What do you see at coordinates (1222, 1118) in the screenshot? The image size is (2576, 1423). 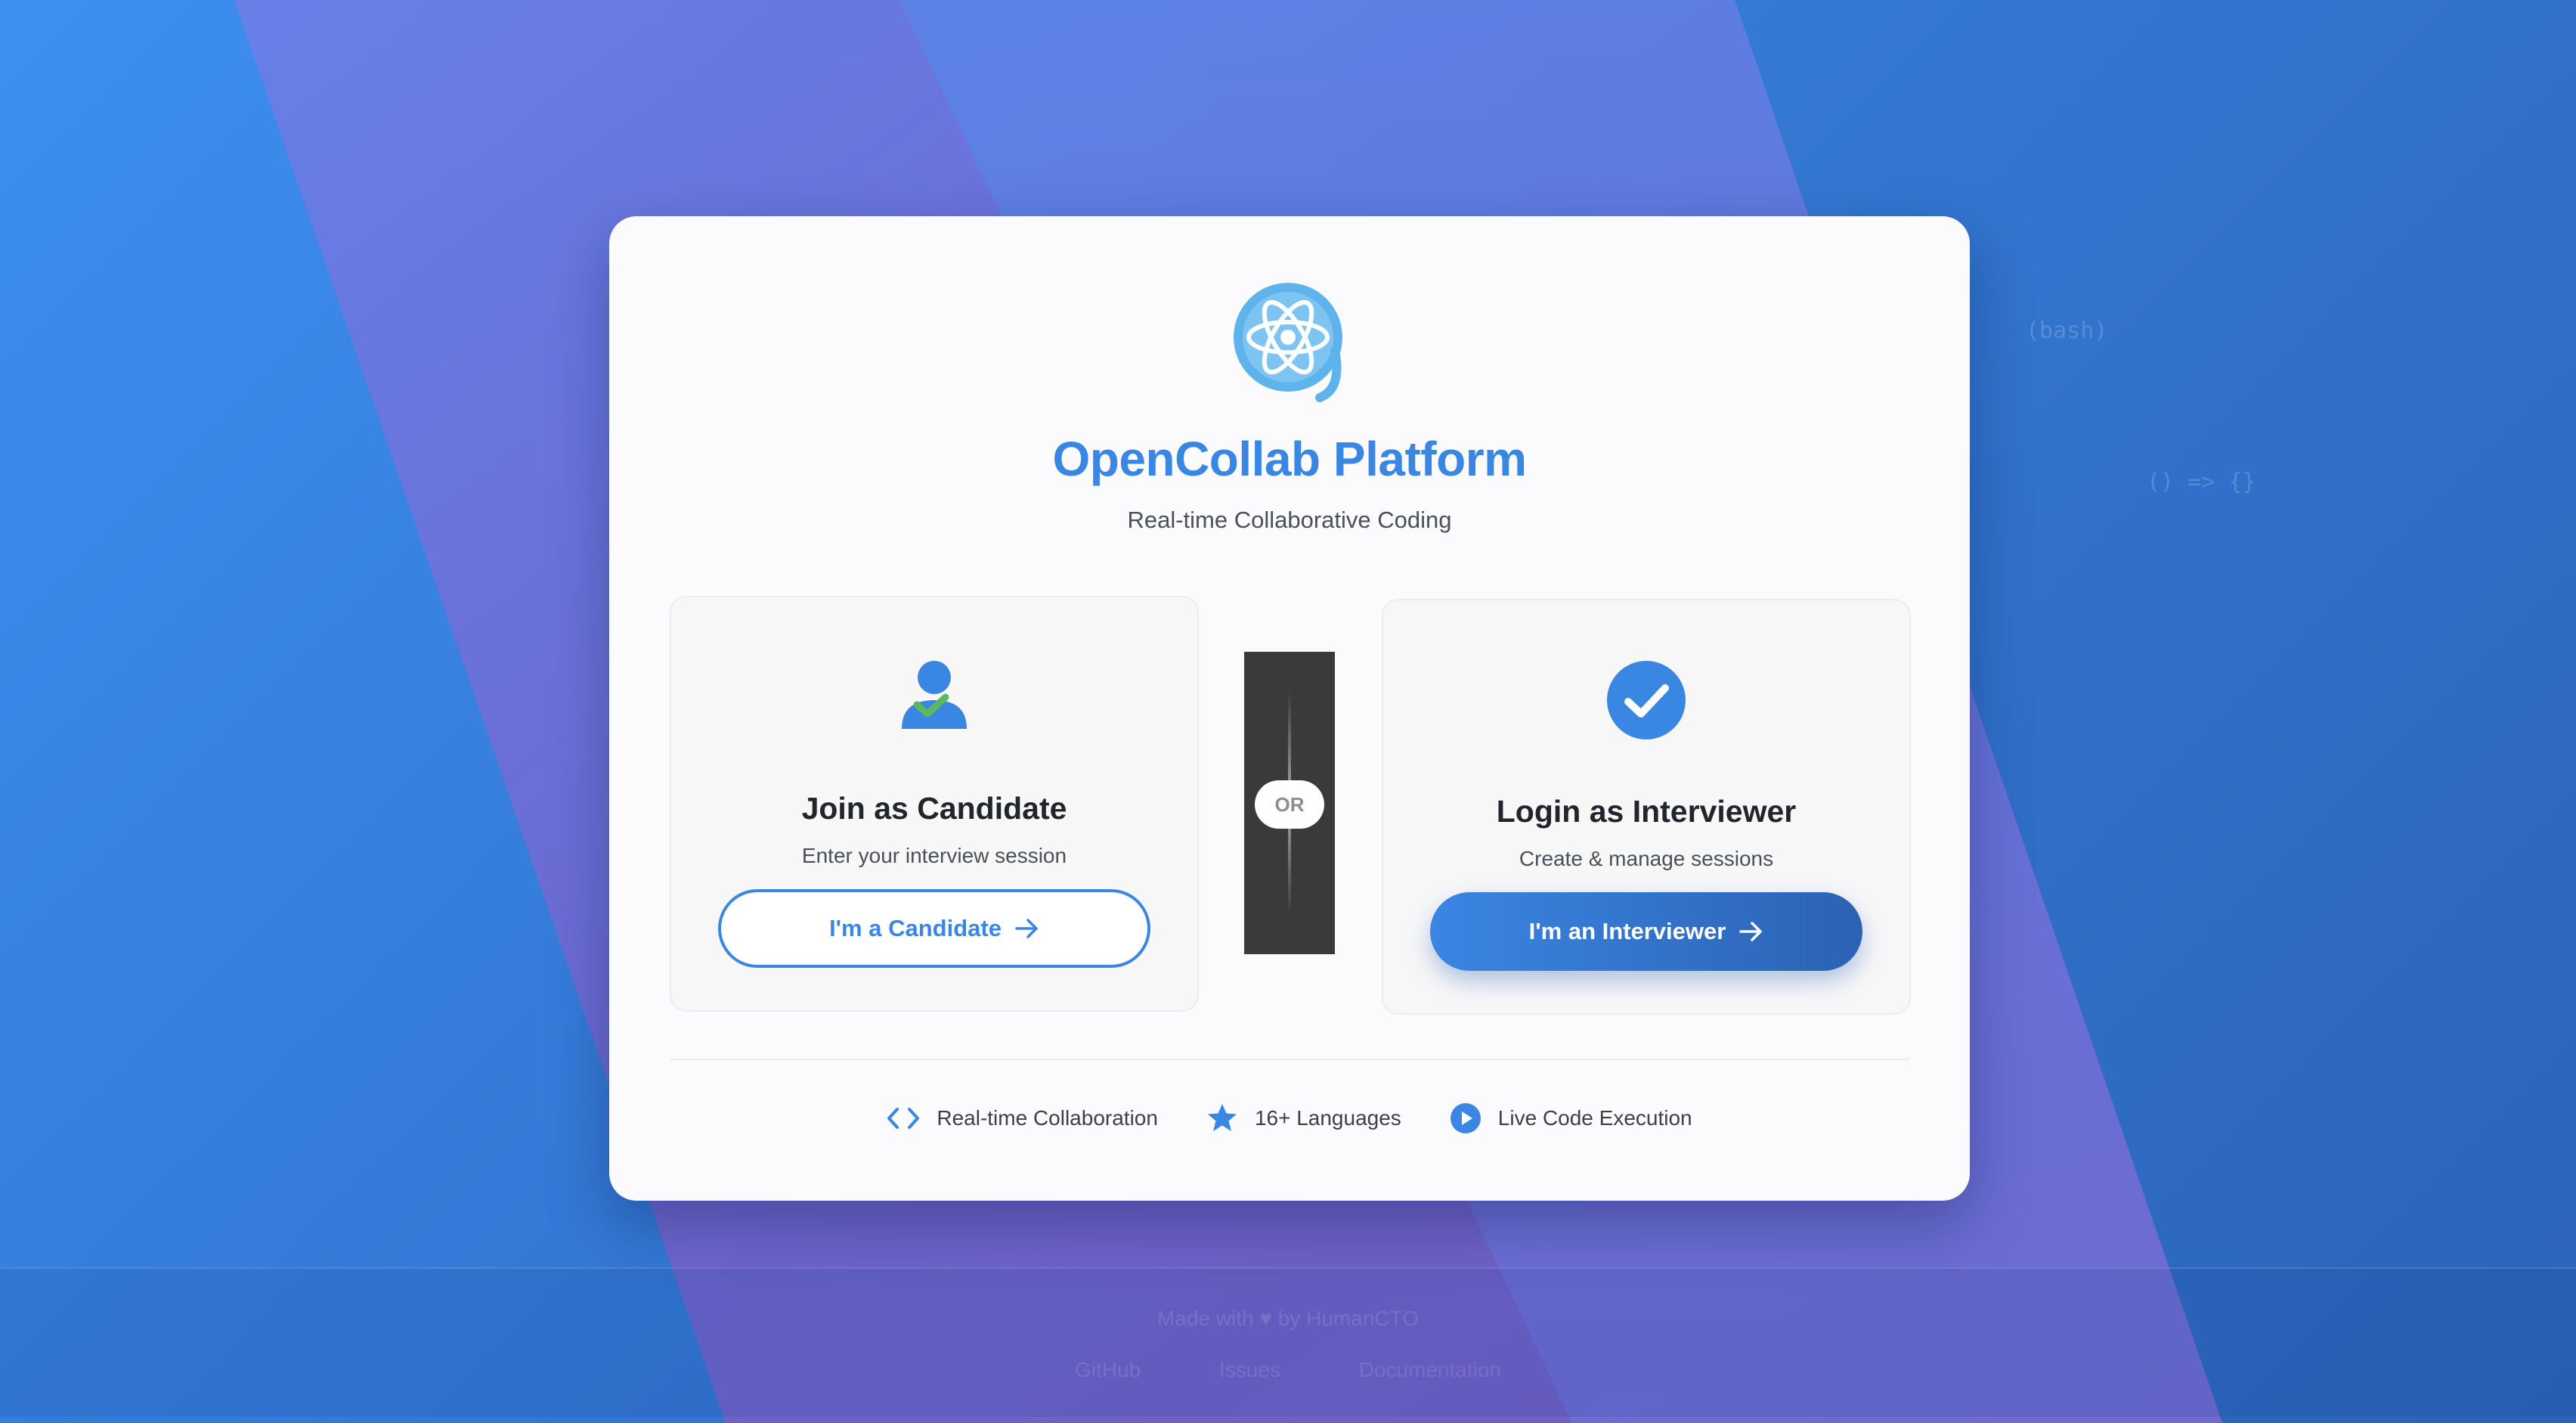 I see `star-icon` at bounding box center [1222, 1118].